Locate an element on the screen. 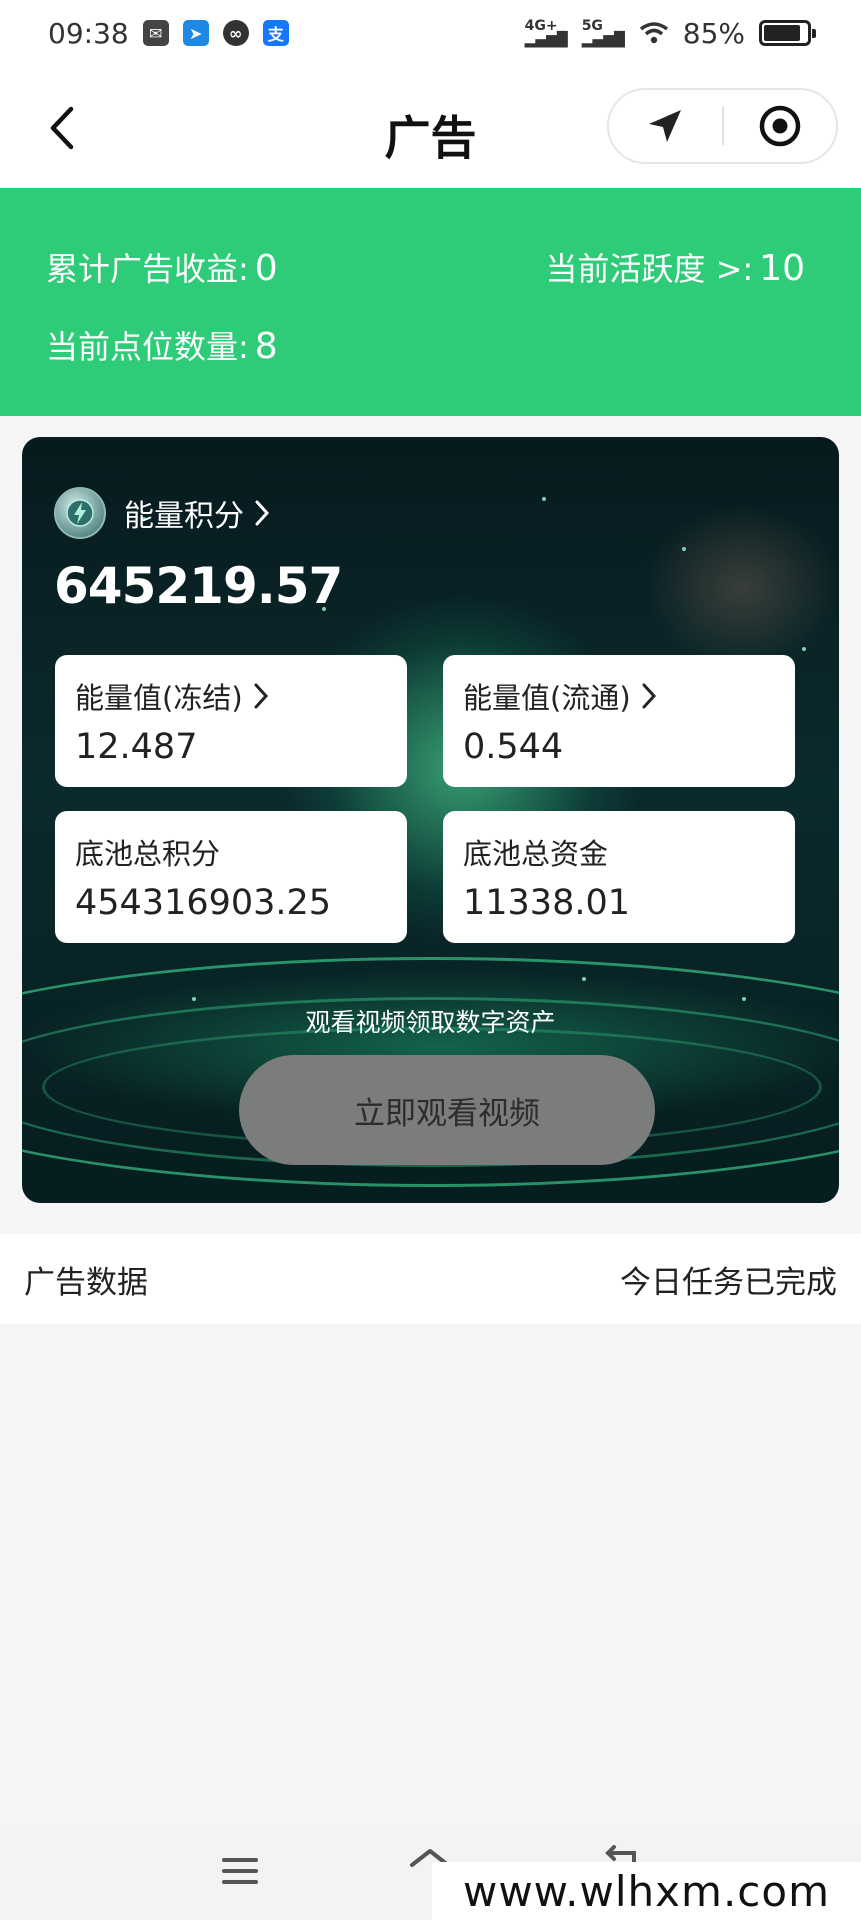 The height and width of the screenshot is (1920, 861). nav-bar: 广告 is located at coordinates (430, 127).